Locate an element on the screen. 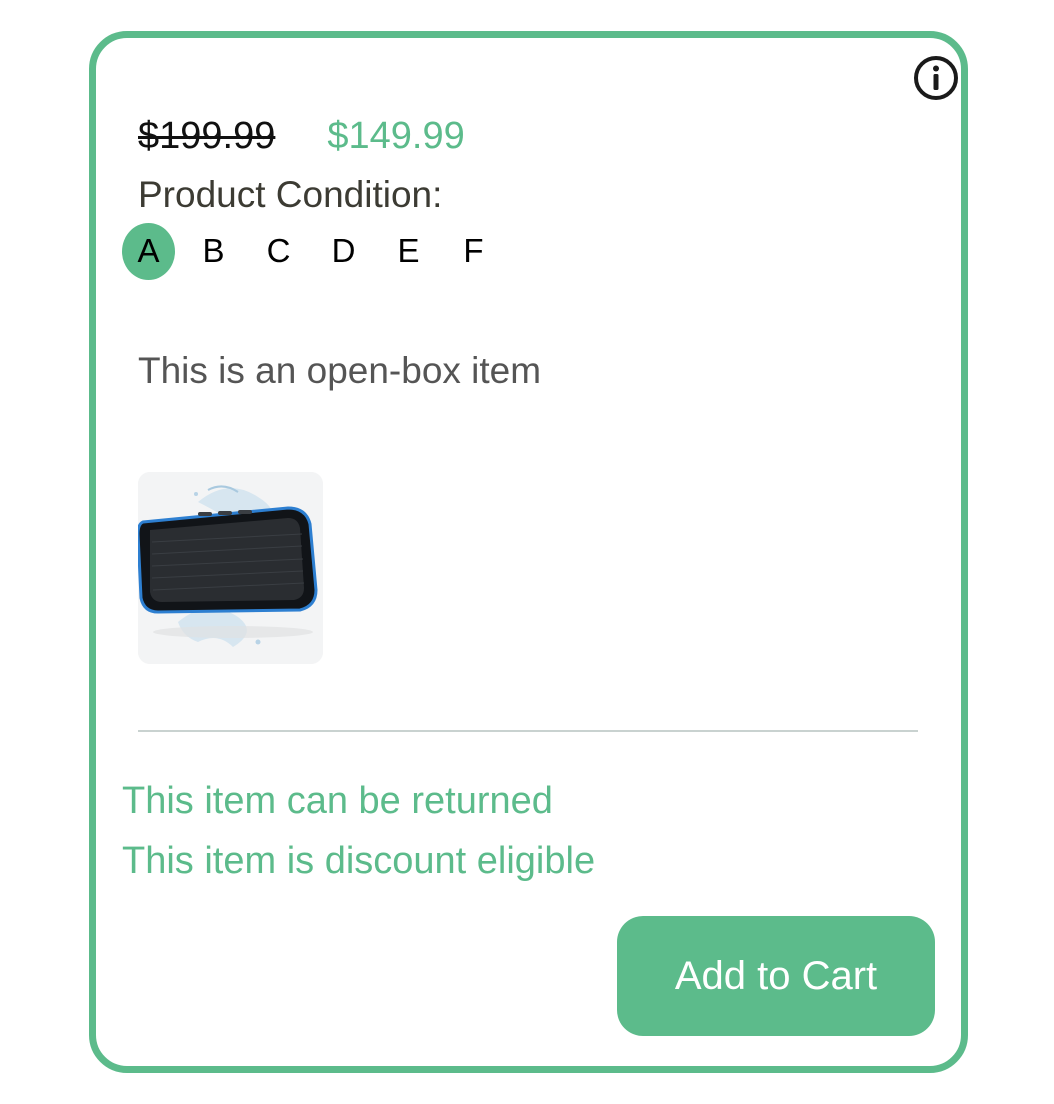 Image resolution: width=1054 pixels, height=1104 pixels. condition-option-e: E is located at coordinates (408, 251).